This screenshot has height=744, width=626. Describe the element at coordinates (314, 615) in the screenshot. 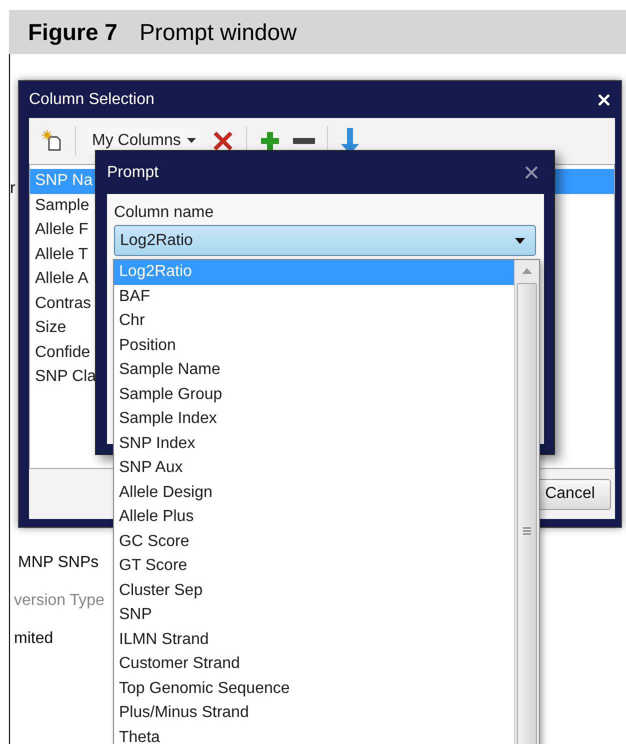

I see `dropdown-option: SNP` at that location.